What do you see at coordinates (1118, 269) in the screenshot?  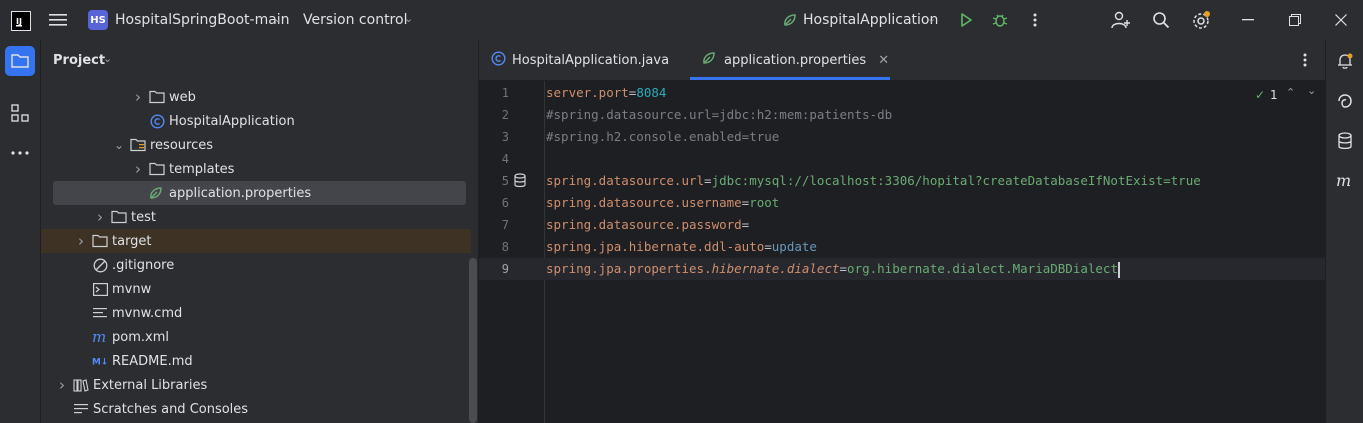 I see `text-cursor` at bounding box center [1118, 269].